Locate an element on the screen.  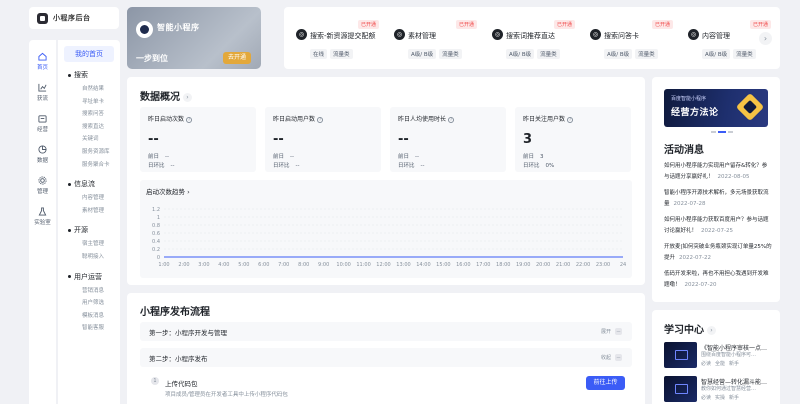
news-text: 低码开发来啦，再也不用担心我遇到开发难题嘞！ is located at coordinates (716, 279).